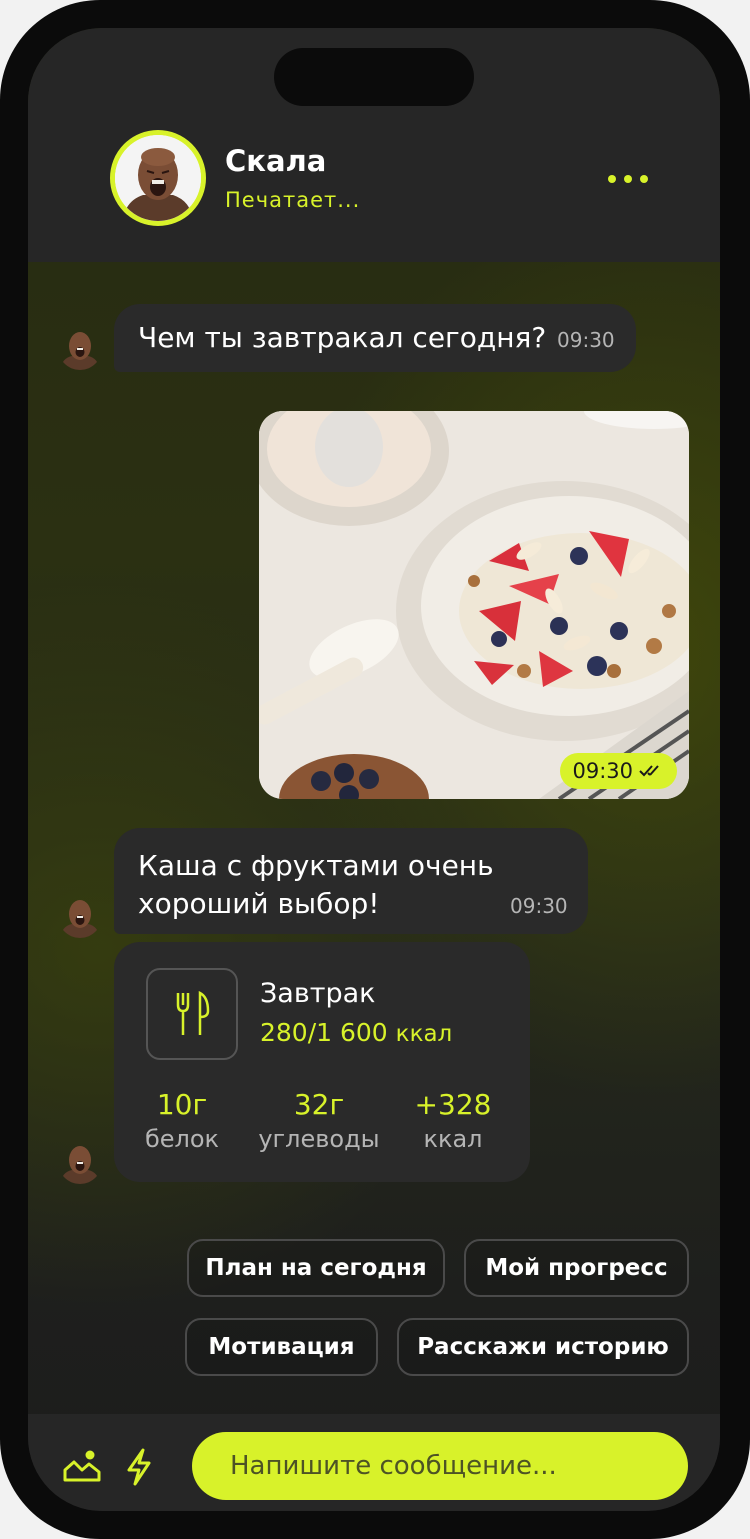  What do you see at coordinates (182, 1104) in the screenshot?
I see `stat-value: 10г` at bounding box center [182, 1104].